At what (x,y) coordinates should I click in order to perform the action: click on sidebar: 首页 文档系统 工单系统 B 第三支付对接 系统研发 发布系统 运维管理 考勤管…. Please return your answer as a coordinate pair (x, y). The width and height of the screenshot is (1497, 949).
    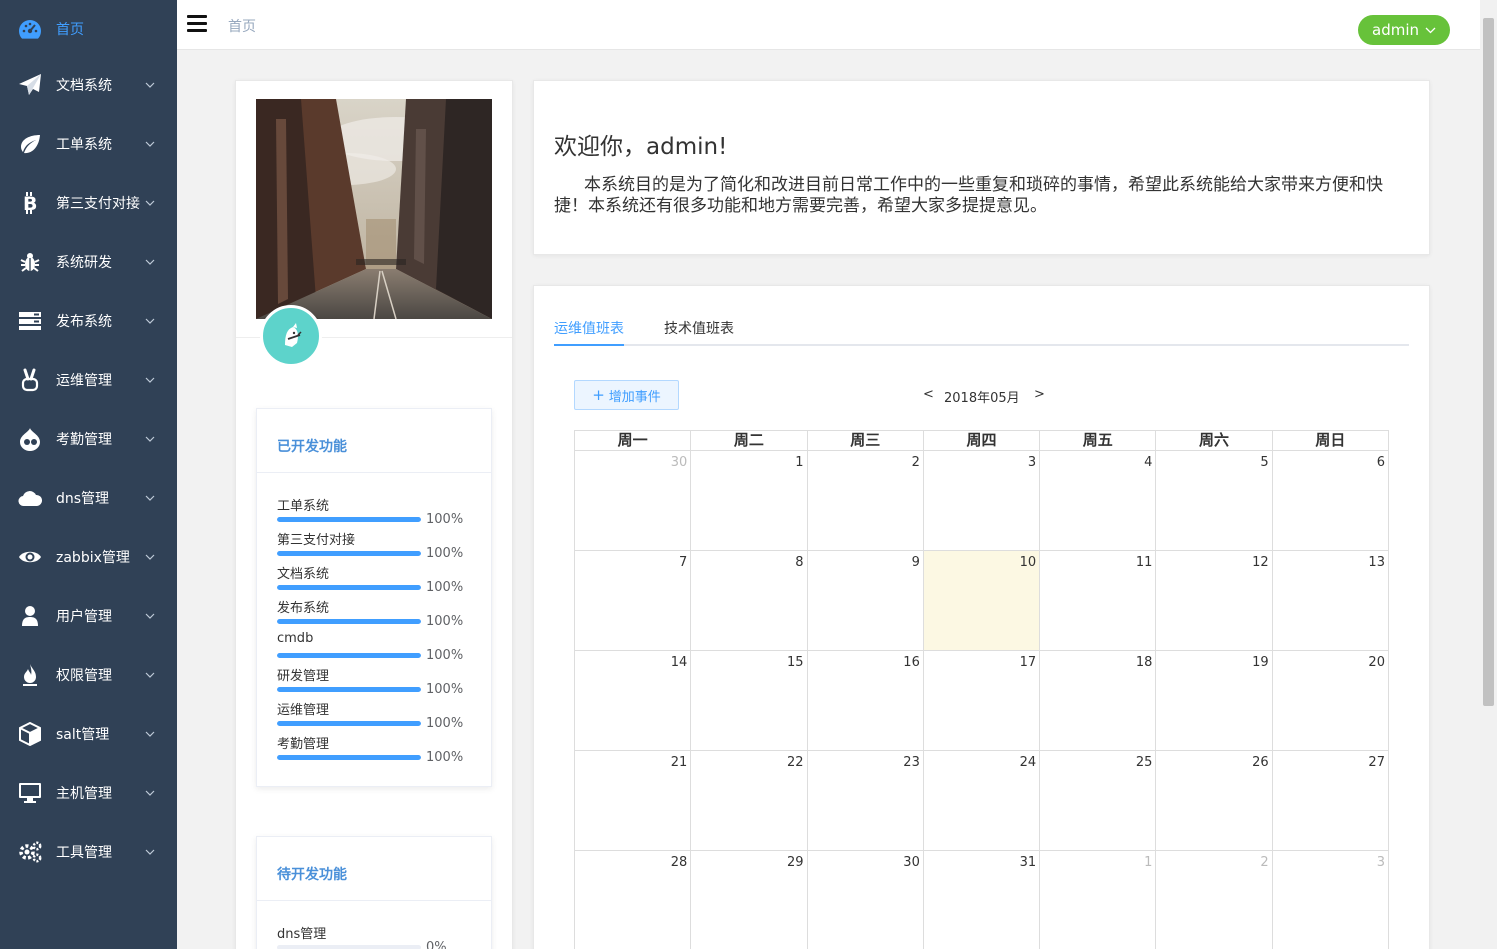
    Looking at the image, I should click on (88, 474).